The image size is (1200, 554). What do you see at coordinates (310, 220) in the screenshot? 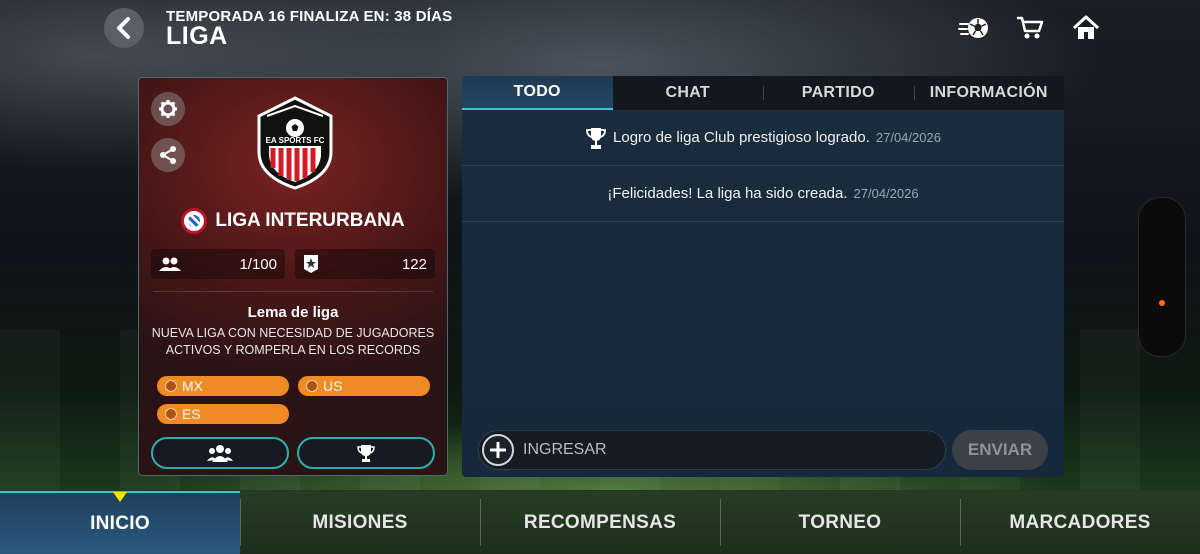
I see `league-name: LIGA INTERURBANA` at bounding box center [310, 220].